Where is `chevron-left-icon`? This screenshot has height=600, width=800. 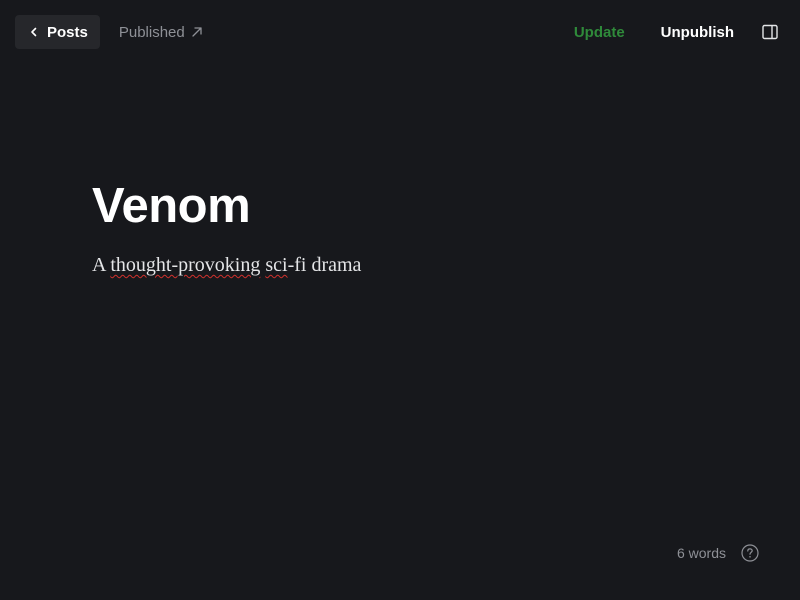
chevron-left-icon is located at coordinates (34, 32).